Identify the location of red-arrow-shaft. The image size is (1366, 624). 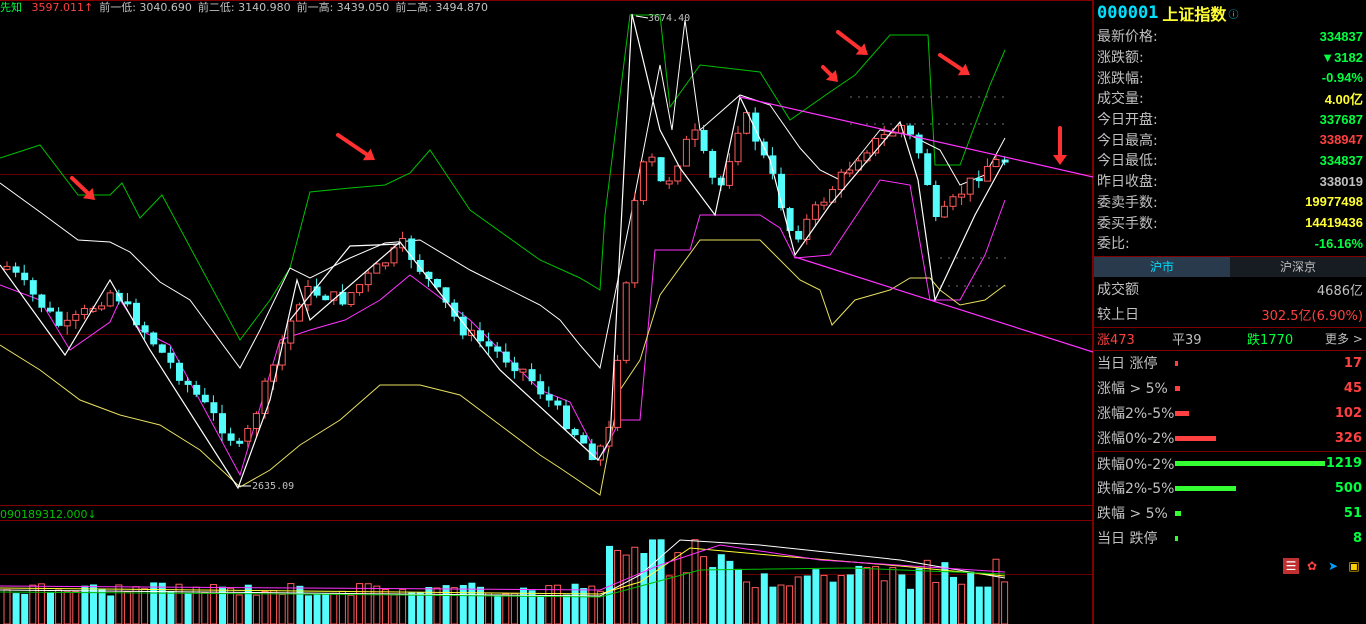
(849, 40).